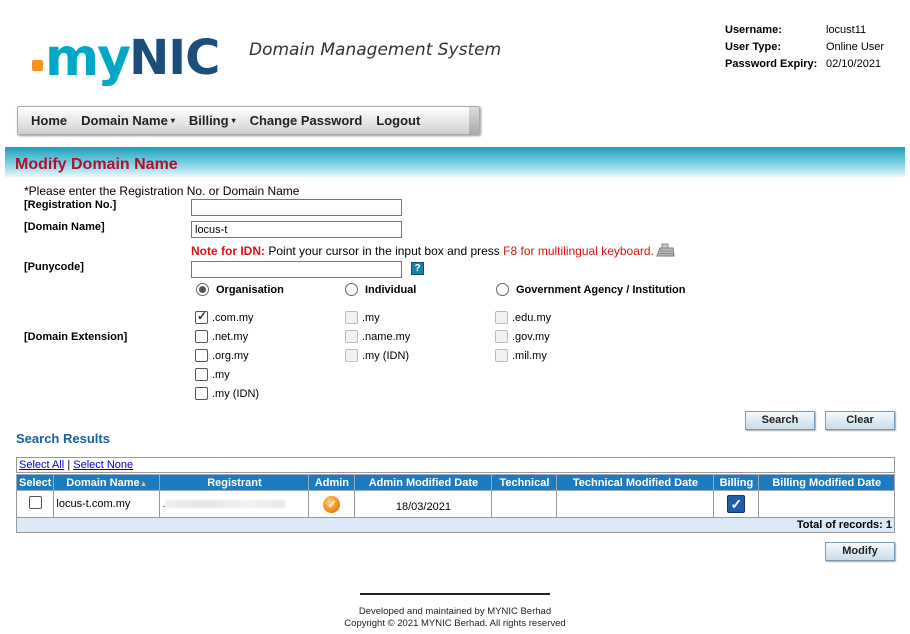  Describe the element at coordinates (63, 438) in the screenshot. I see `search-results-title: Search Results` at that location.